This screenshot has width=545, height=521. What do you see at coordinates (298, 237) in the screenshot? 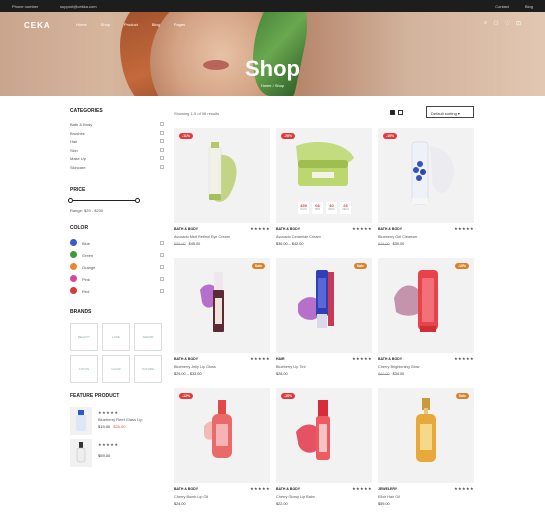
I see `product-name: Avocado Ceramide Cream` at bounding box center [298, 237].